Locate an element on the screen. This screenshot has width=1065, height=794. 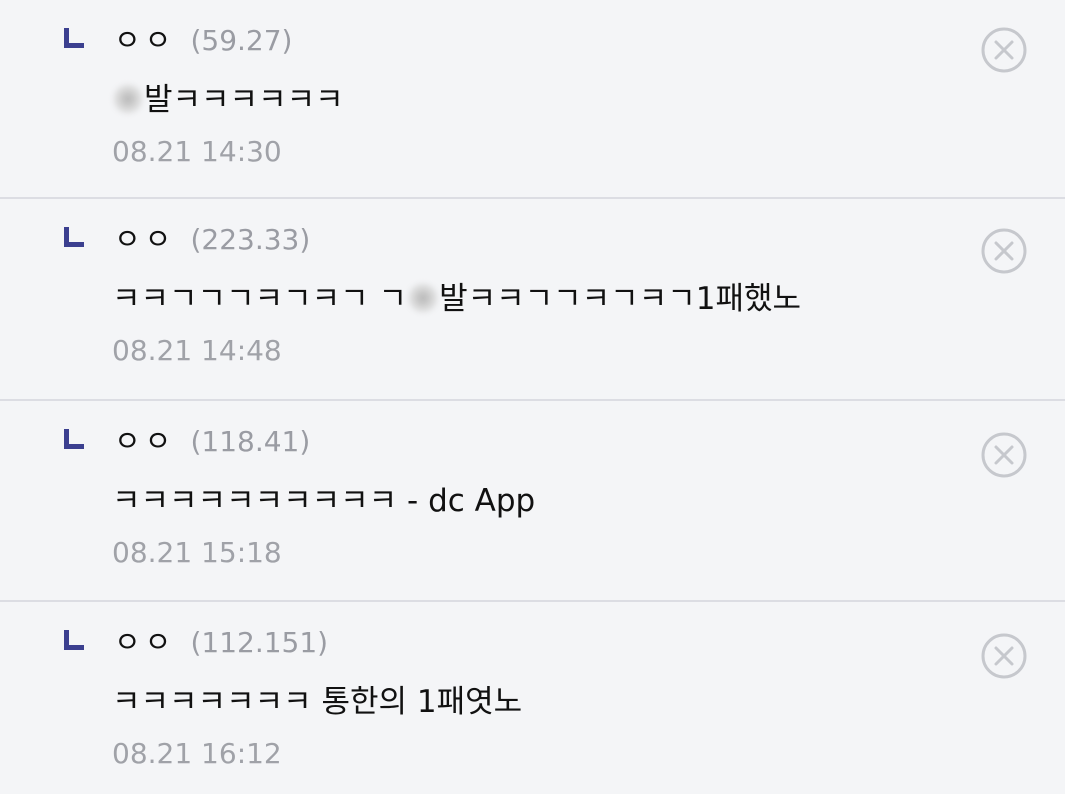
reply-author: ㅇㅇ (223.33) is located at coordinates (212, 239).